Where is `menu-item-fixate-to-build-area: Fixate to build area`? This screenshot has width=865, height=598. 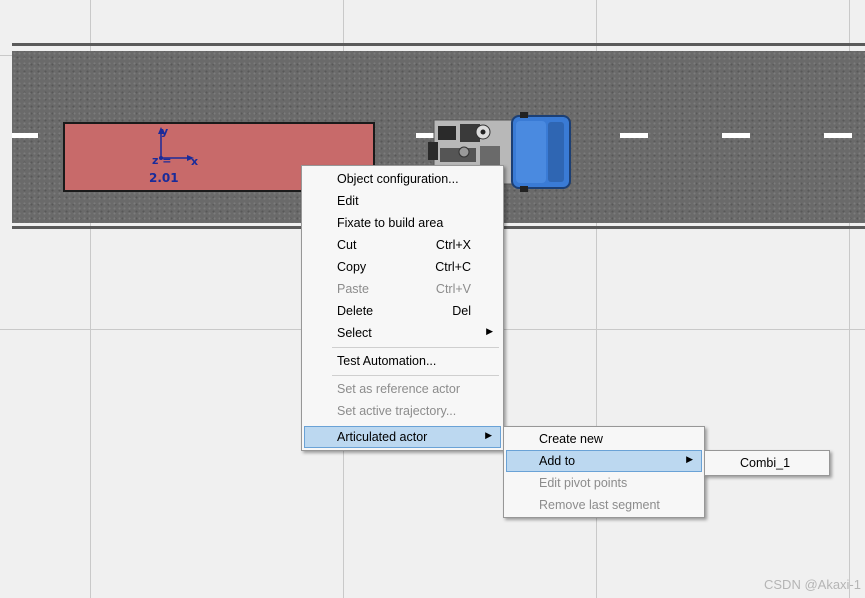
menu-item-fixate-to-build-area: Fixate to build area is located at coordinates (402, 223).